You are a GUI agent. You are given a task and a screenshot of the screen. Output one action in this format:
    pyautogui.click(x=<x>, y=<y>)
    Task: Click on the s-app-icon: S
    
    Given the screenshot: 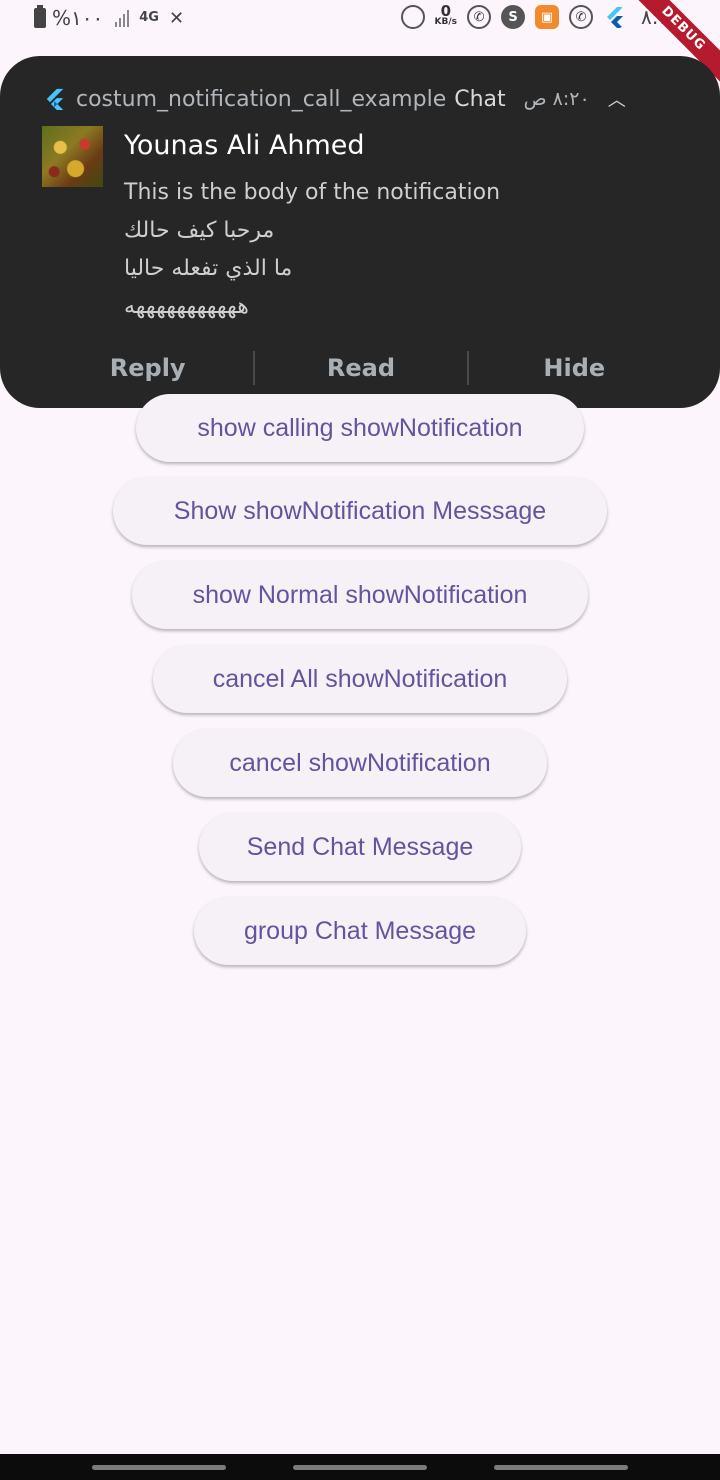 What is the action you would take?
    pyautogui.click(x=513, y=17)
    